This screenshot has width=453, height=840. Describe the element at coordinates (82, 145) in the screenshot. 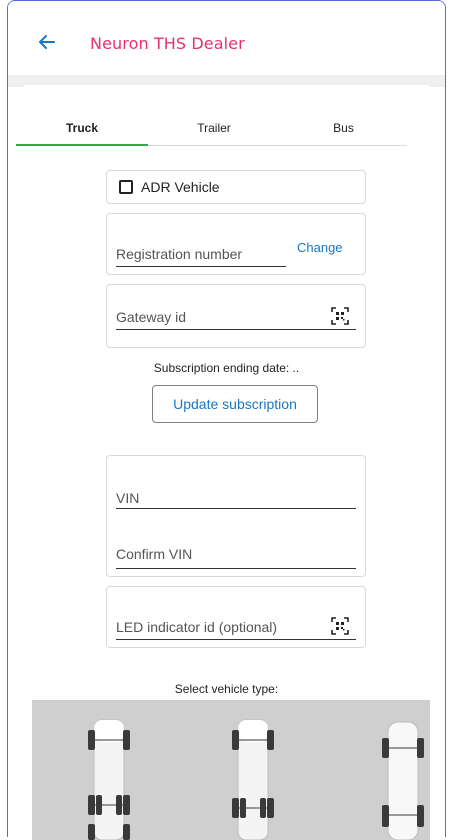

I see `tab-active-indicator` at that location.